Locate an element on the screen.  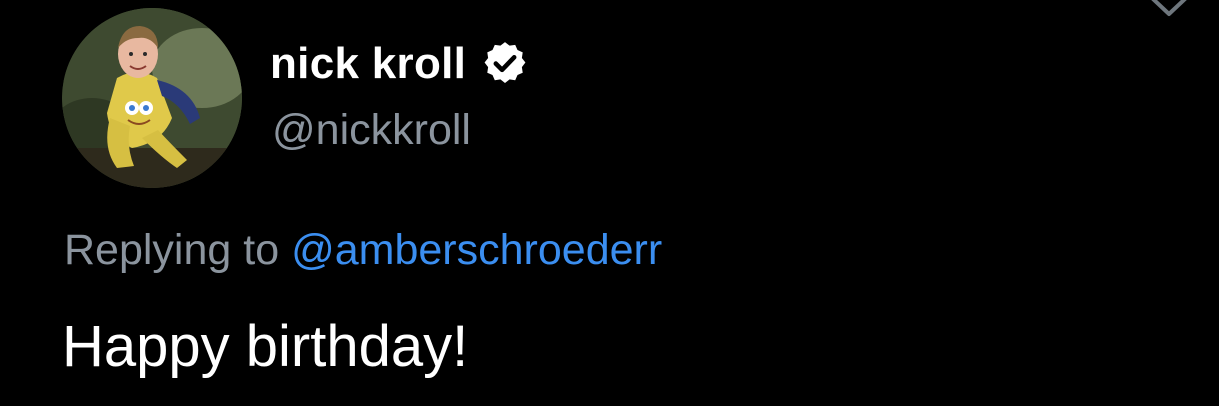
chevron-down-icon is located at coordinates (1169, 10).